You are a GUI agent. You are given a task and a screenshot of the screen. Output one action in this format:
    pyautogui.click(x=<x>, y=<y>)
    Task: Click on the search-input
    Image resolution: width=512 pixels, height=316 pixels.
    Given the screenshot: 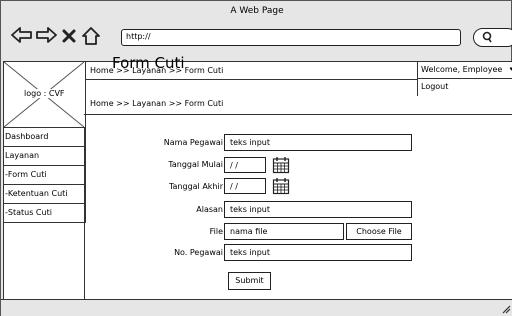 What is the action you would take?
    pyautogui.click(x=492, y=37)
    